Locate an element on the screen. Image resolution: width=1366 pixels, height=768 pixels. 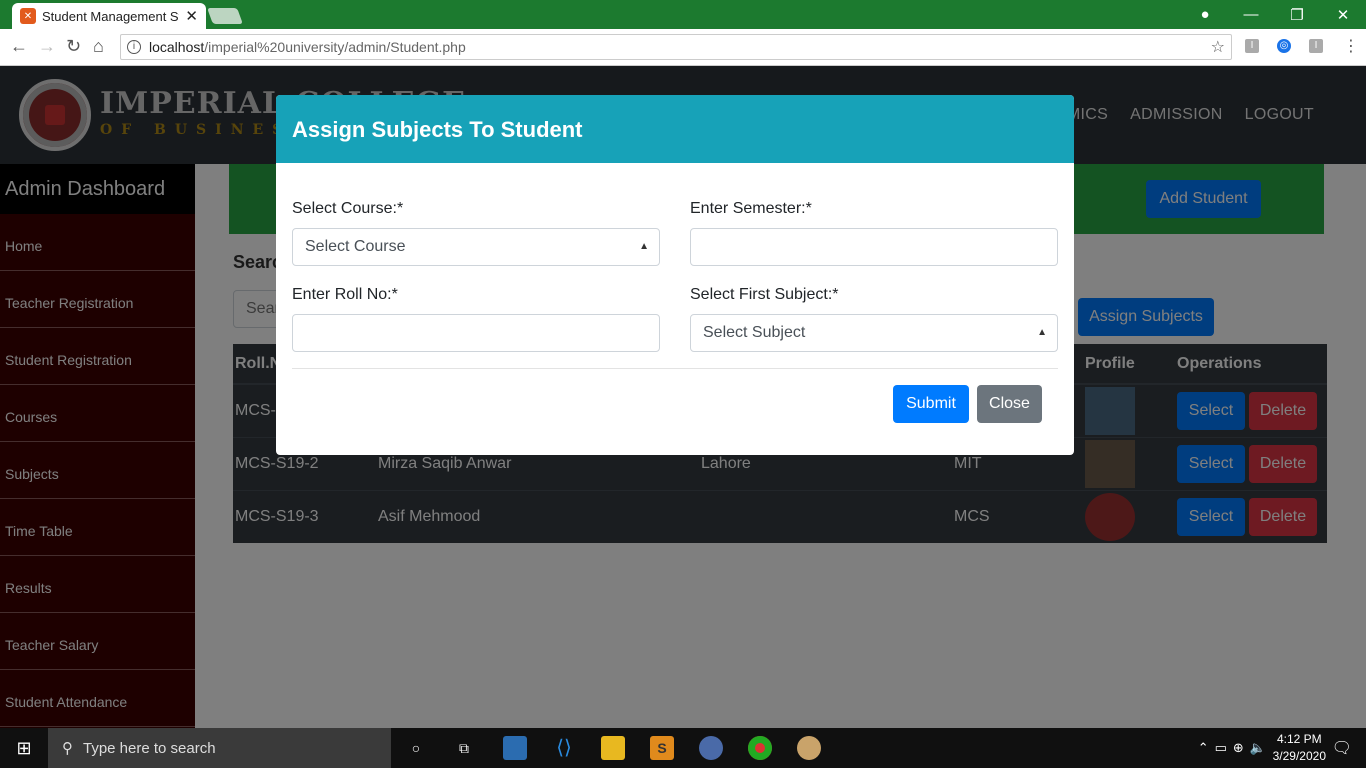
subject-select-value: Select Subject is located at coordinates (754, 332).